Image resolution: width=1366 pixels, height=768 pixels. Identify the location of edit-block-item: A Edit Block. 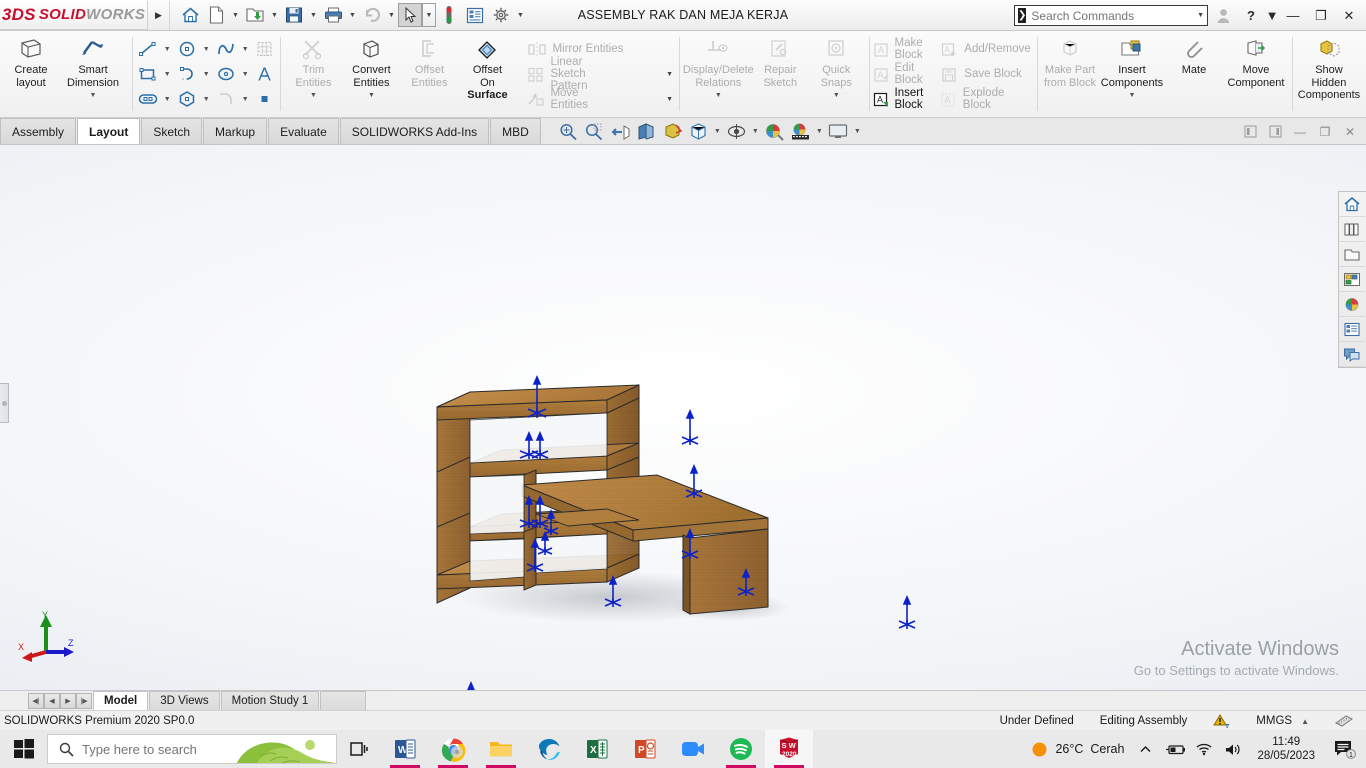
(901, 74).